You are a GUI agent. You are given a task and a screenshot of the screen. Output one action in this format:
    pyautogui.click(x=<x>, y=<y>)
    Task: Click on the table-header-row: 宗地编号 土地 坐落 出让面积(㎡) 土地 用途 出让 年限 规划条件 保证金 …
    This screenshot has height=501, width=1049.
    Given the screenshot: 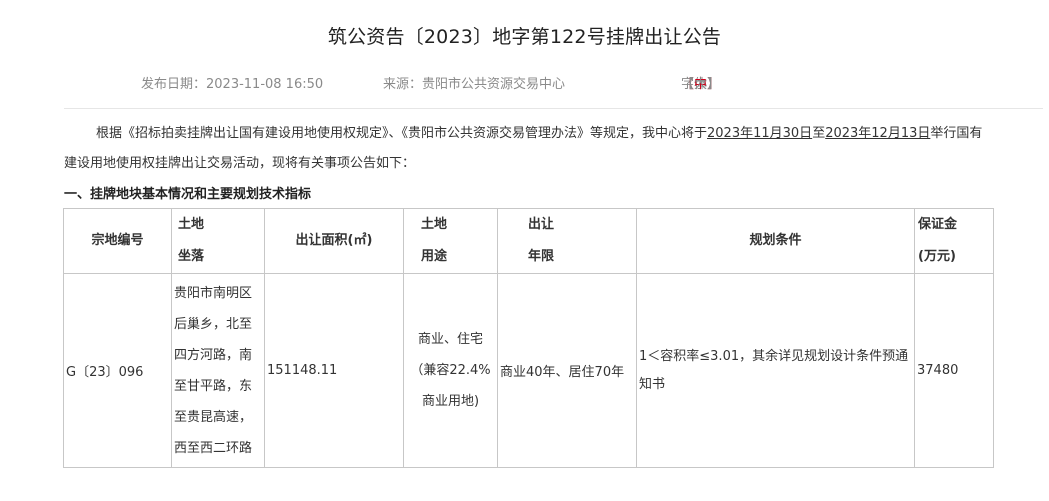 What is the action you would take?
    pyautogui.click(x=528, y=241)
    